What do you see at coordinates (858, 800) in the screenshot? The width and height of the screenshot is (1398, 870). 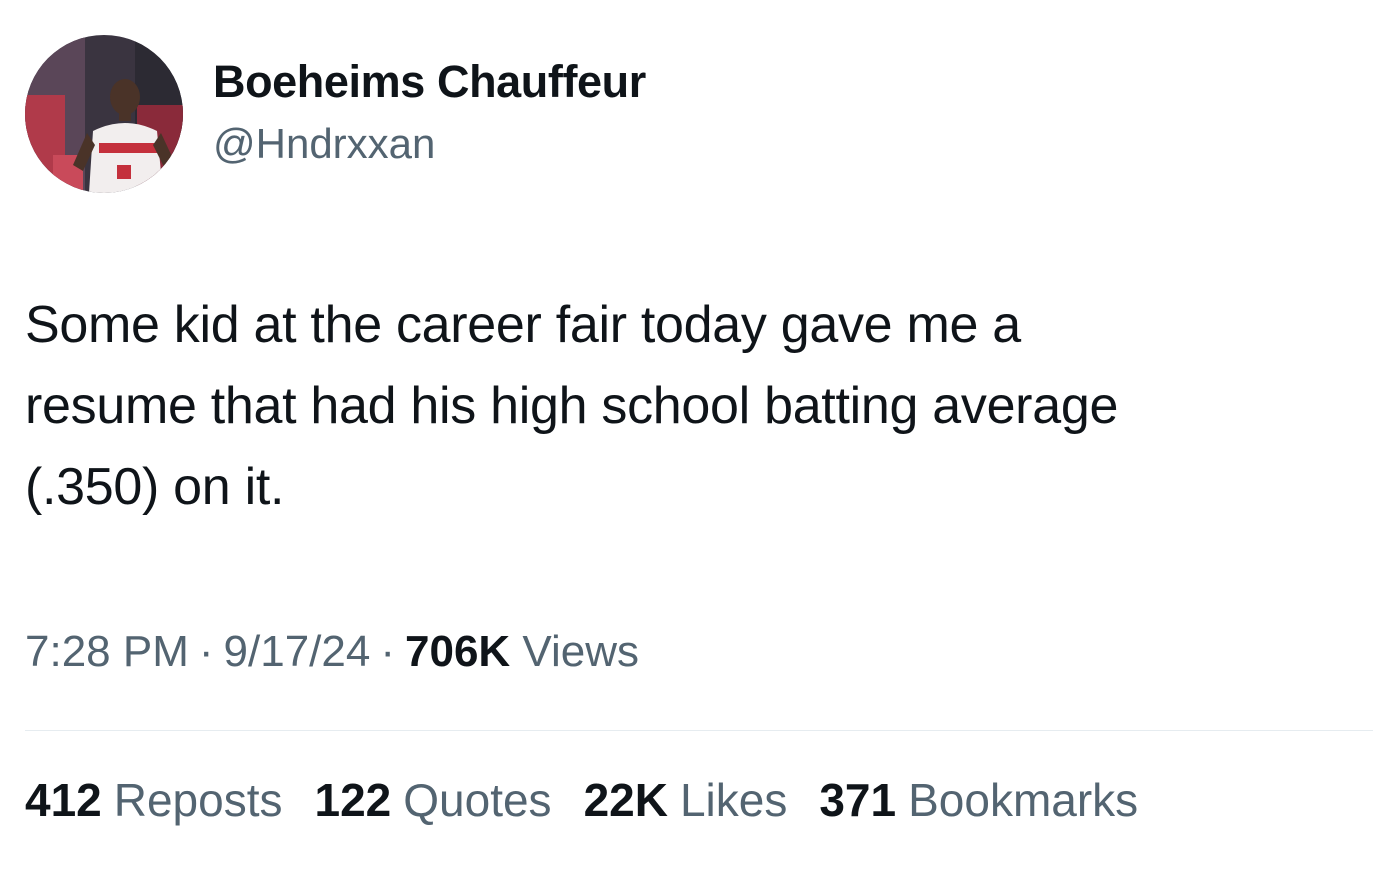 I see `stat-count: 371` at bounding box center [858, 800].